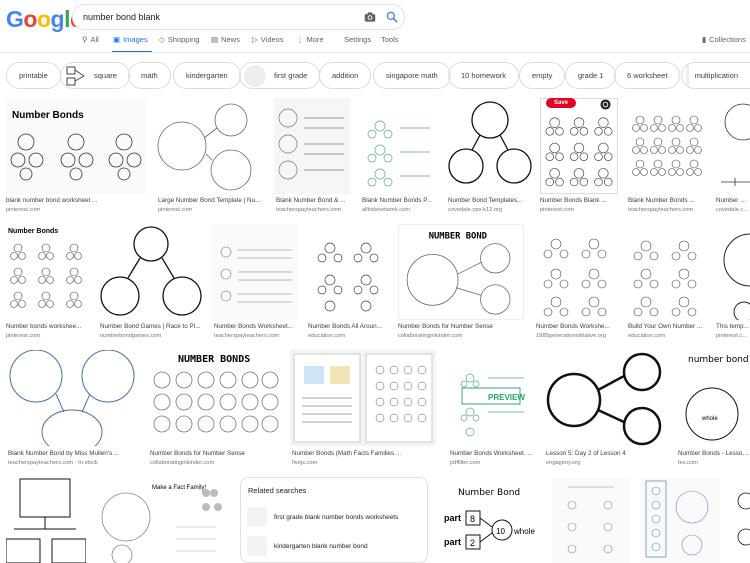 This screenshot has width=750, height=563. Describe the element at coordinates (561, 103) in the screenshot. I see `pinterest-save-button: Save` at that location.